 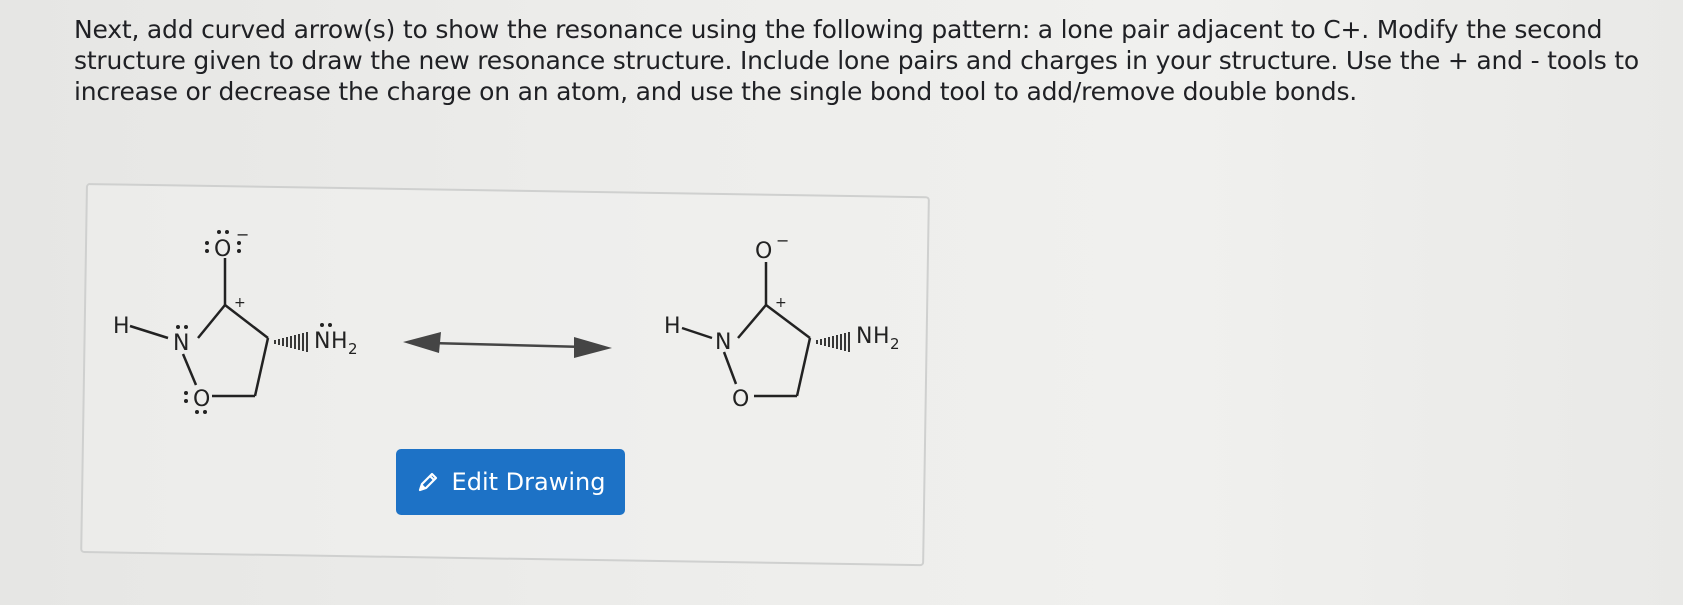 What do you see at coordinates (428, 482) in the screenshot?
I see `pencil-icon` at bounding box center [428, 482].